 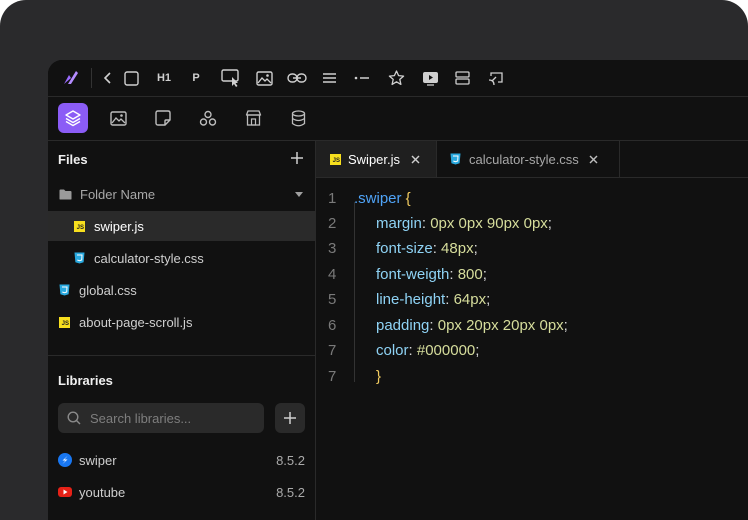 I want to click on css-value: 48px, so click(x=457, y=248).